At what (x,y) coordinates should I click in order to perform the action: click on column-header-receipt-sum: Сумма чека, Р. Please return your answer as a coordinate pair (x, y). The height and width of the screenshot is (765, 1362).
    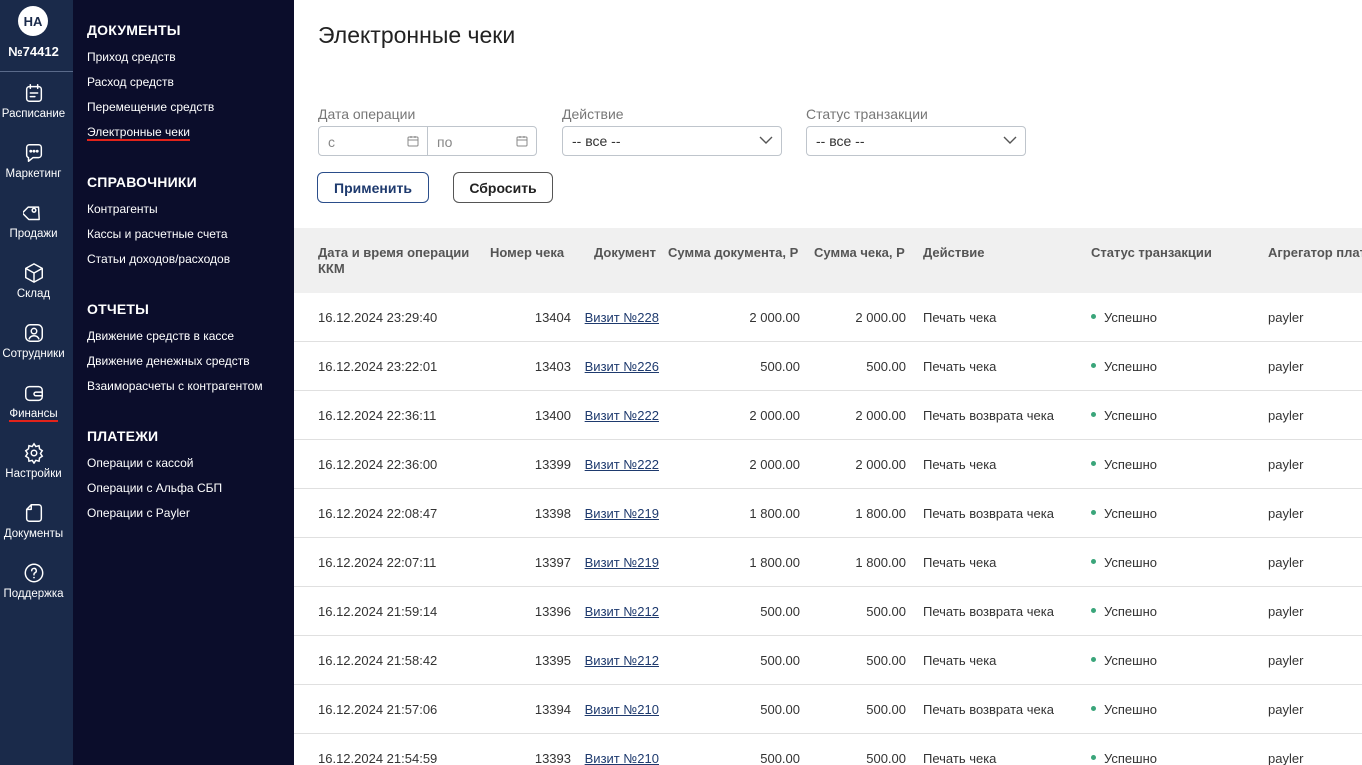
    Looking at the image, I should click on (859, 253).